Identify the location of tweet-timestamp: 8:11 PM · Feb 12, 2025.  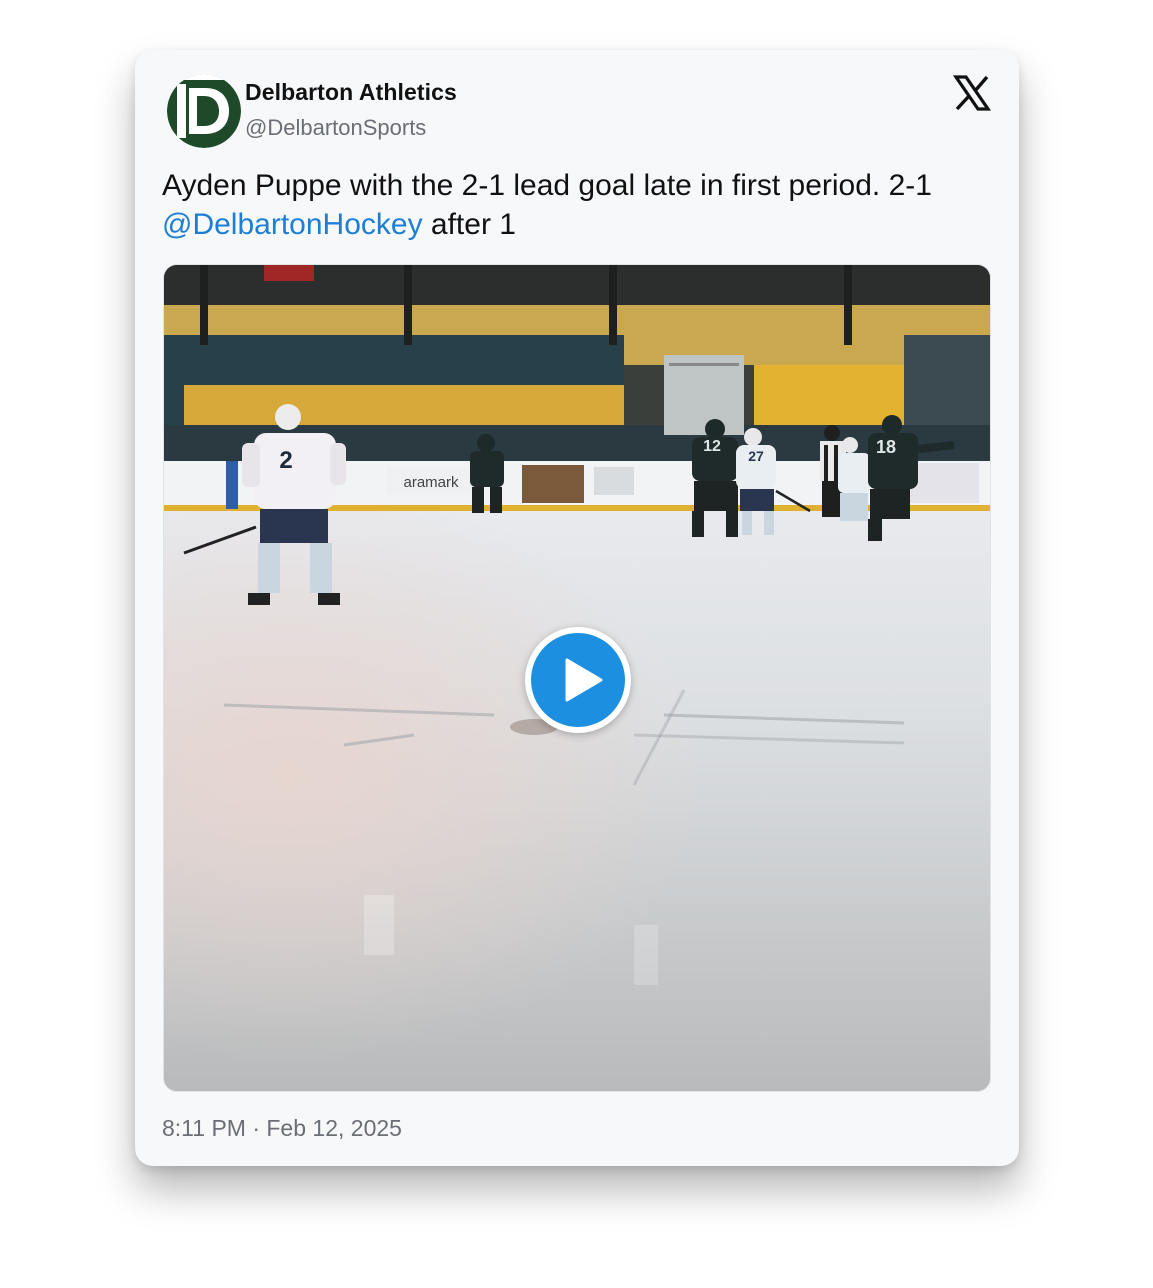
(282, 1128).